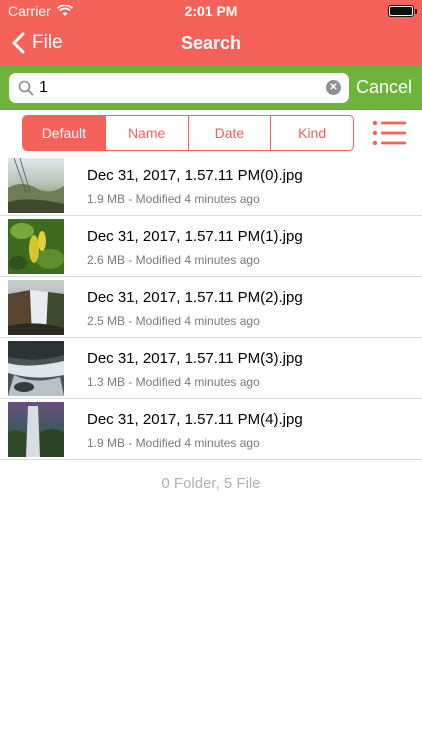 The width and height of the screenshot is (422, 750). What do you see at coordinates (195, 297) in the screenshot?
I see `file-name: Dec 31, 2017, 1.57.11 PM(2).jpg` at bounding box center [195, 297].